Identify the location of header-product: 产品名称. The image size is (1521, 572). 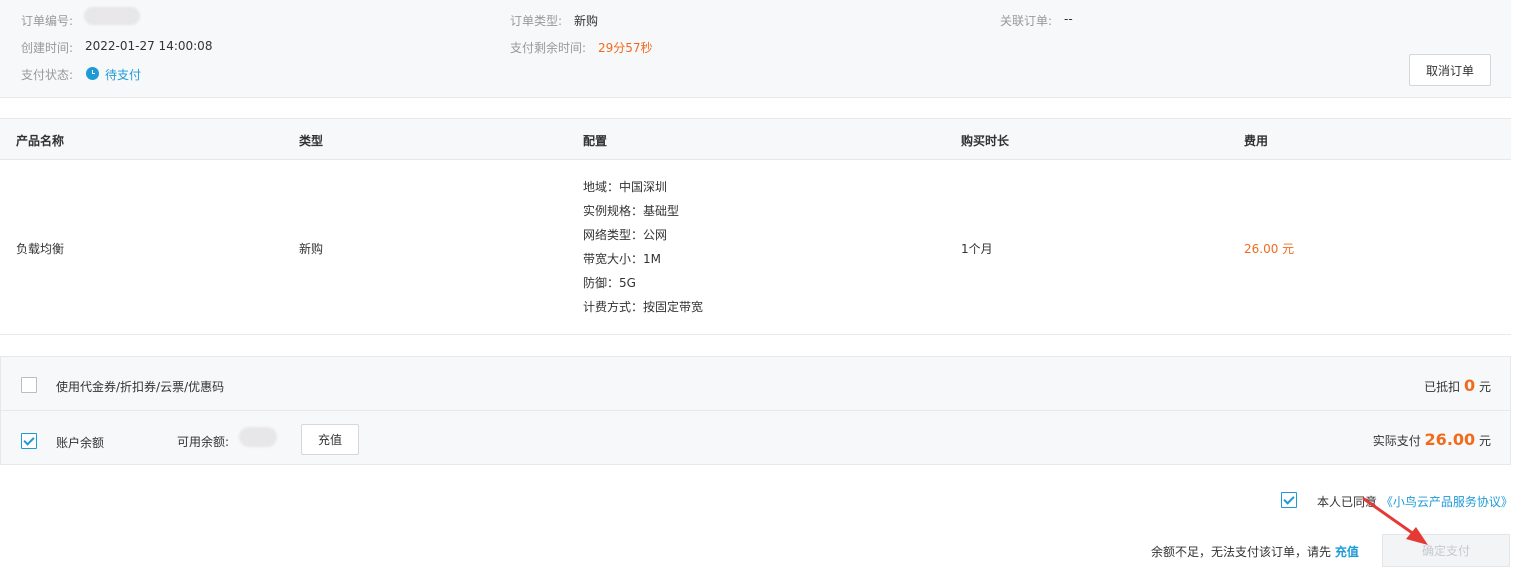
(40, 141).